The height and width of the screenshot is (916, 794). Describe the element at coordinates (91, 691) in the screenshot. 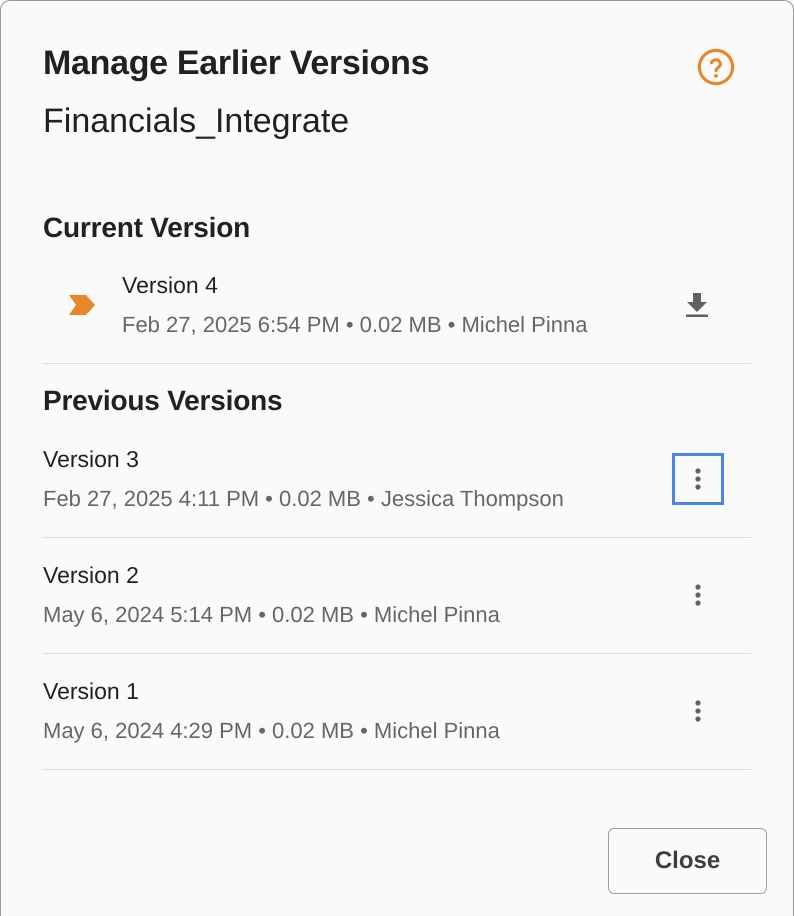

I see `version-name: Version 1` at that location.